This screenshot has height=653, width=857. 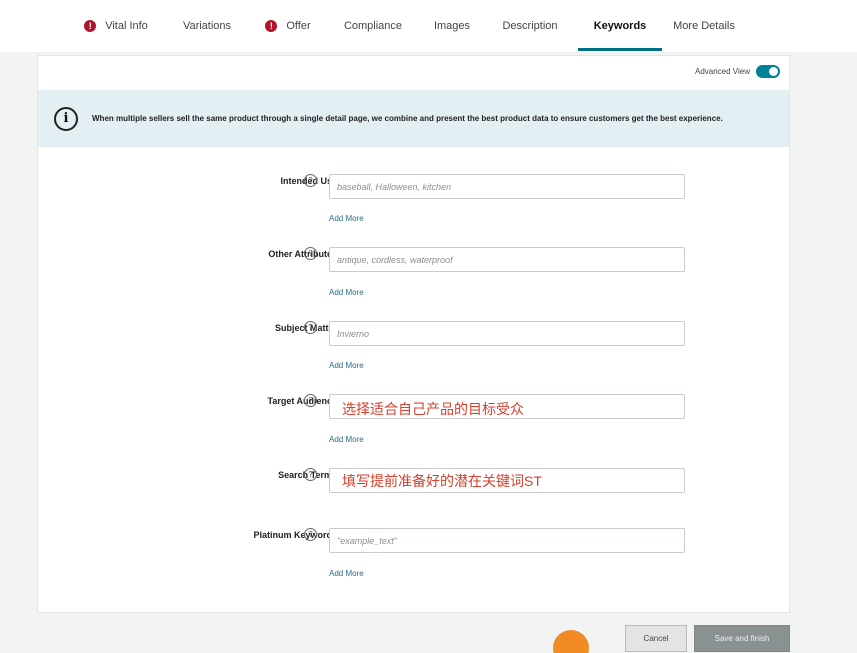 I want to click on tab-label: Images, so click(x=452, y=26).